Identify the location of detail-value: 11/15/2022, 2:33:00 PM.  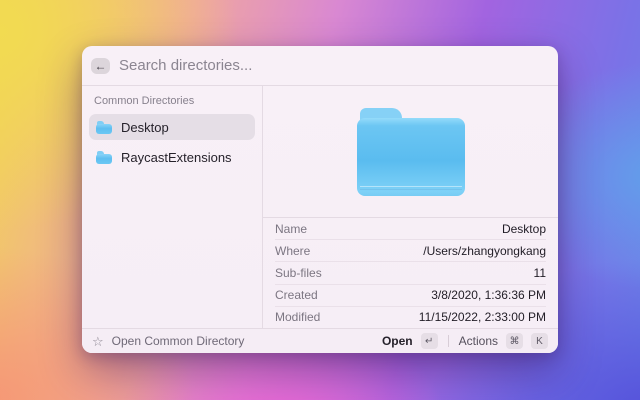
(482, 317).